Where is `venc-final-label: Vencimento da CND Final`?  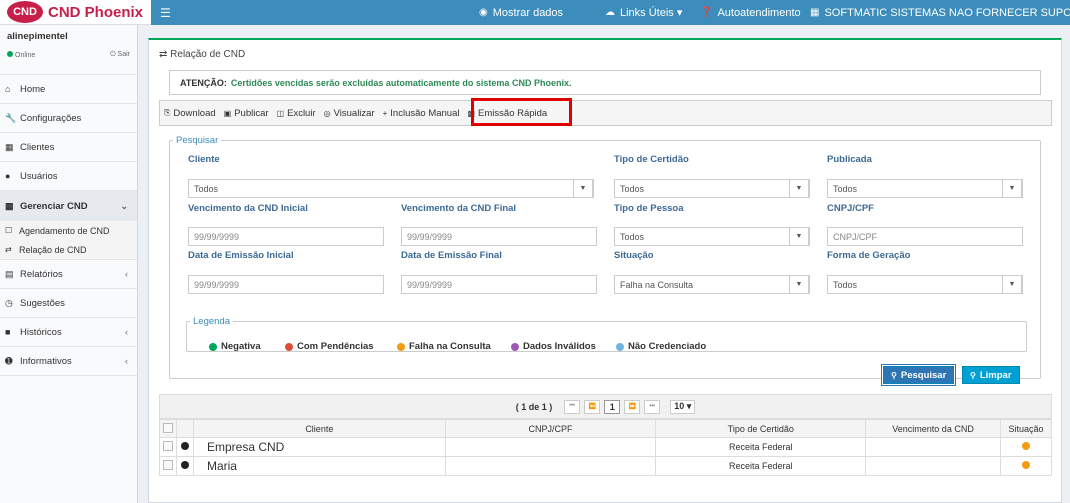 venc-final-label: Vencimento da CND Final is located at coordinates (459, 208).